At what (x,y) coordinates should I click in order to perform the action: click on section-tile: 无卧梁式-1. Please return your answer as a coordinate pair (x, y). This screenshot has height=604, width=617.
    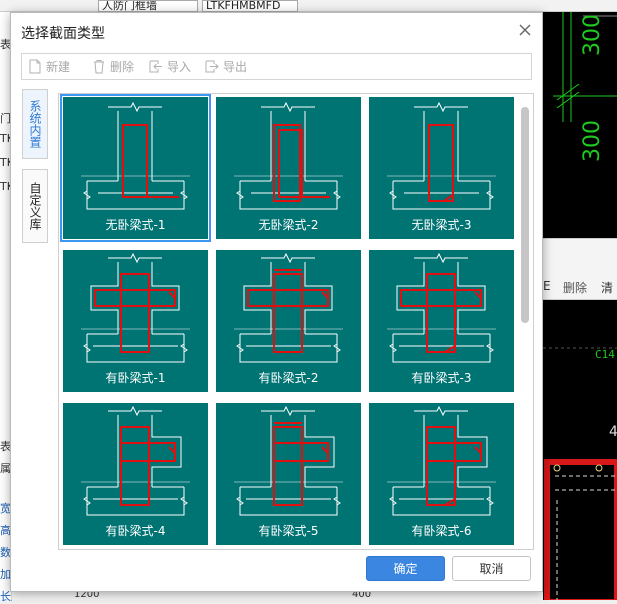
    Looking at the image, I should click on (135, 168).